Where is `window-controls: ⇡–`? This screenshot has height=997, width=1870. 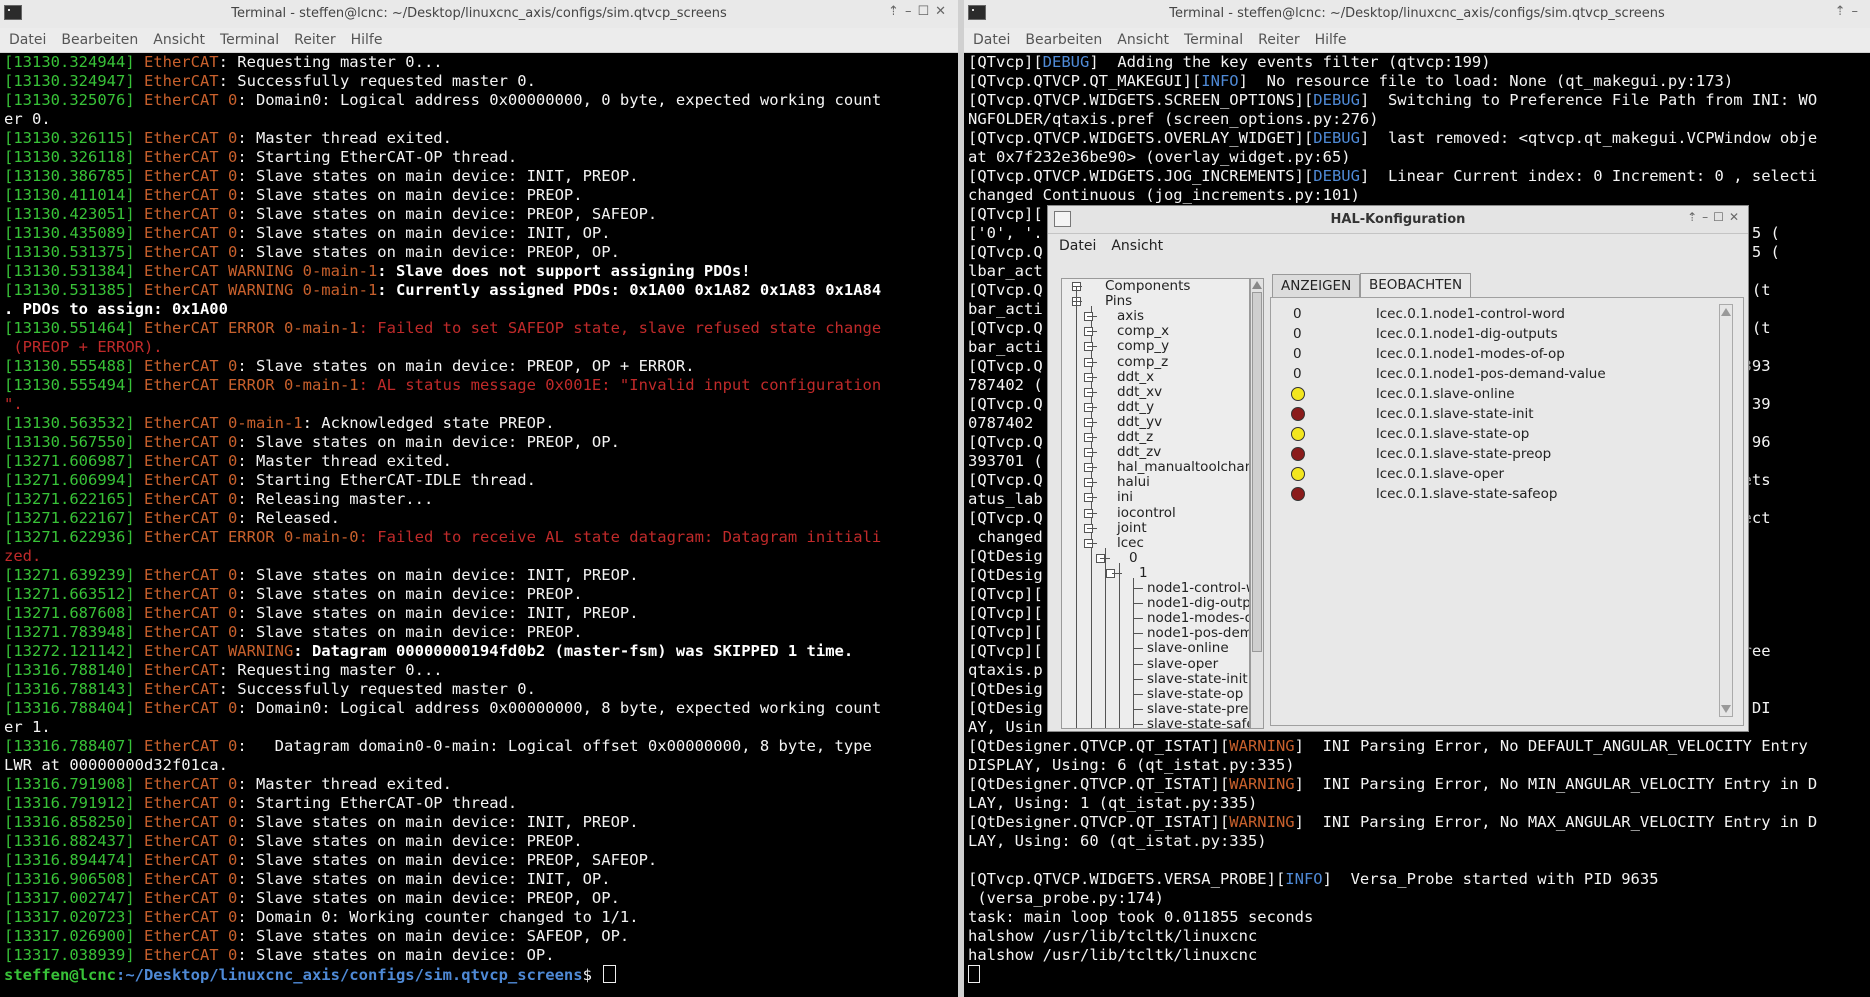 window-controls: ⇡– is located at coordinates (1849, 11).